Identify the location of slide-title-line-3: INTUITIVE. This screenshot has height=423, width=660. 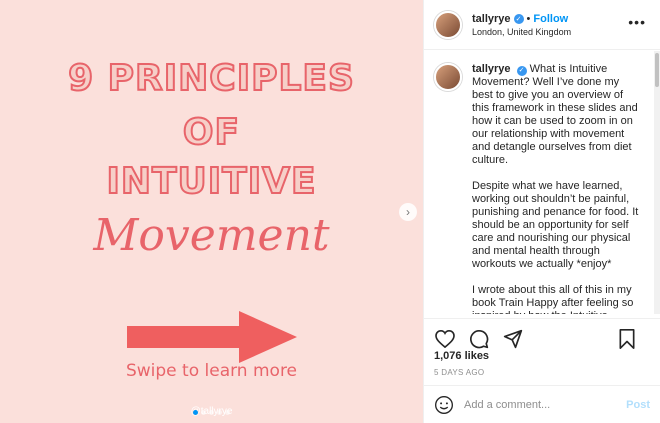
(211, 181).